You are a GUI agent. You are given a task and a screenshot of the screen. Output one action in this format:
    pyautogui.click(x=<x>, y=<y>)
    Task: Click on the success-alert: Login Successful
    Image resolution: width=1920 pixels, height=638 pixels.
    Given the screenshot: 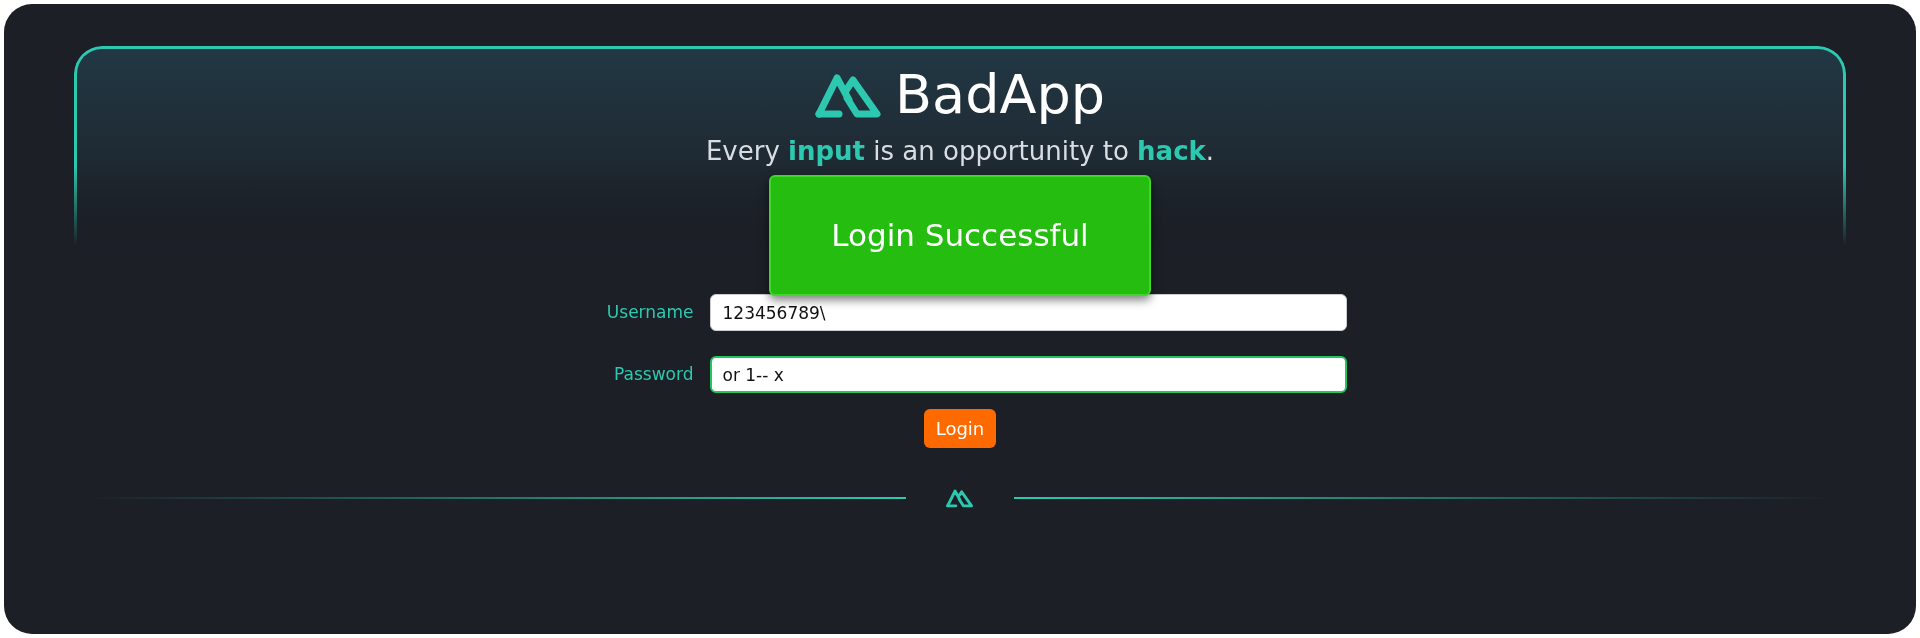 What is the action you would take?
    pyautogui.click(x=960, y=235)
    